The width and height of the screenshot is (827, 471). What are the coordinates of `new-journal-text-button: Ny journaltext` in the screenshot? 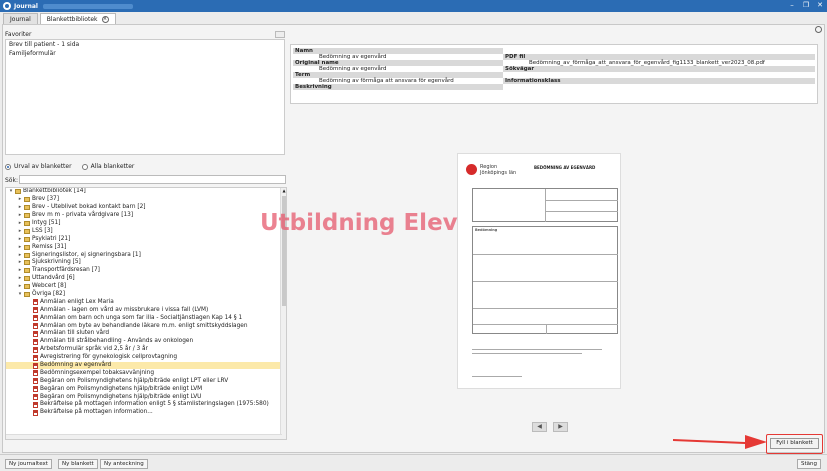 It's located at (28, 464).